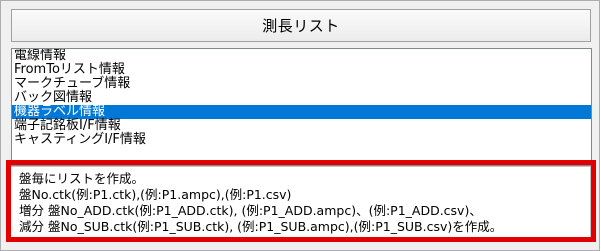 This screenshot has width=601, height=251. Describe the element at coordinates (301, 98) in the screenshot. I see `list-item-back-diagram-info: バック図情報` at that location.